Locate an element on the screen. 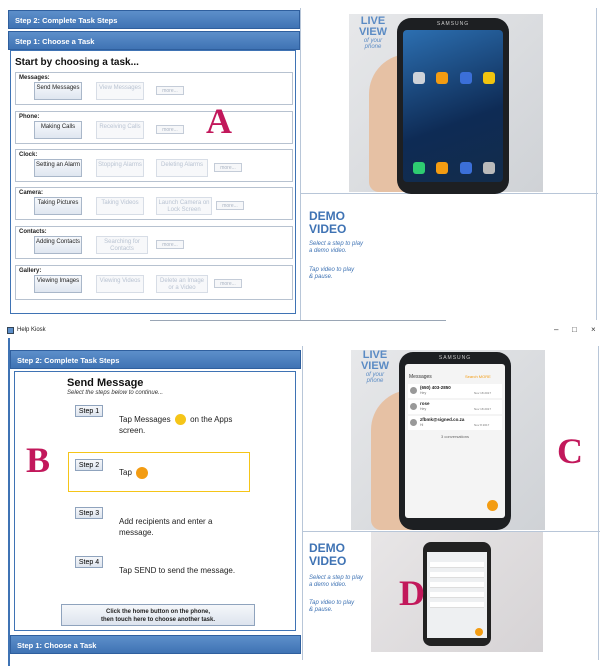 Image resolution: width=605 pixels, height=666 pixels. adding-contacts-button: Adding Contacts is located at coordinates (58, 245).